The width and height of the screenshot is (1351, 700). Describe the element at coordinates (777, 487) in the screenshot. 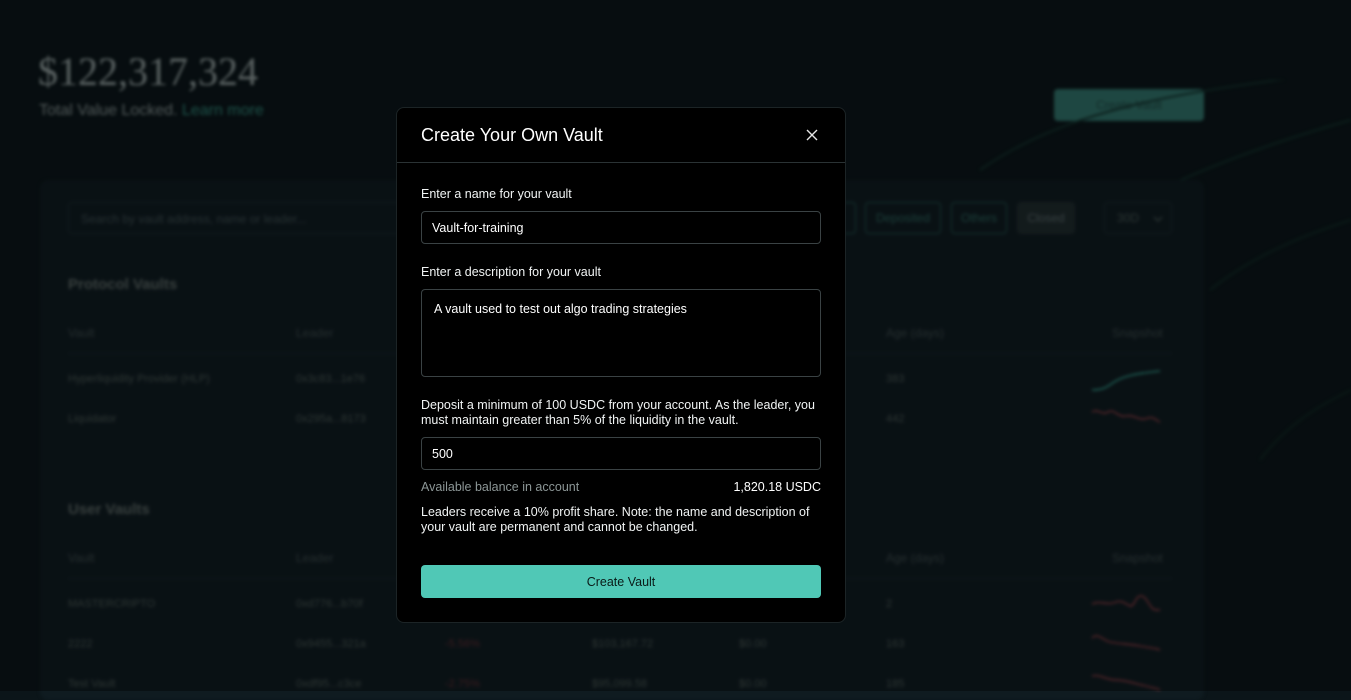

I see `balance-value: 1,820.18 USDC` at that location.